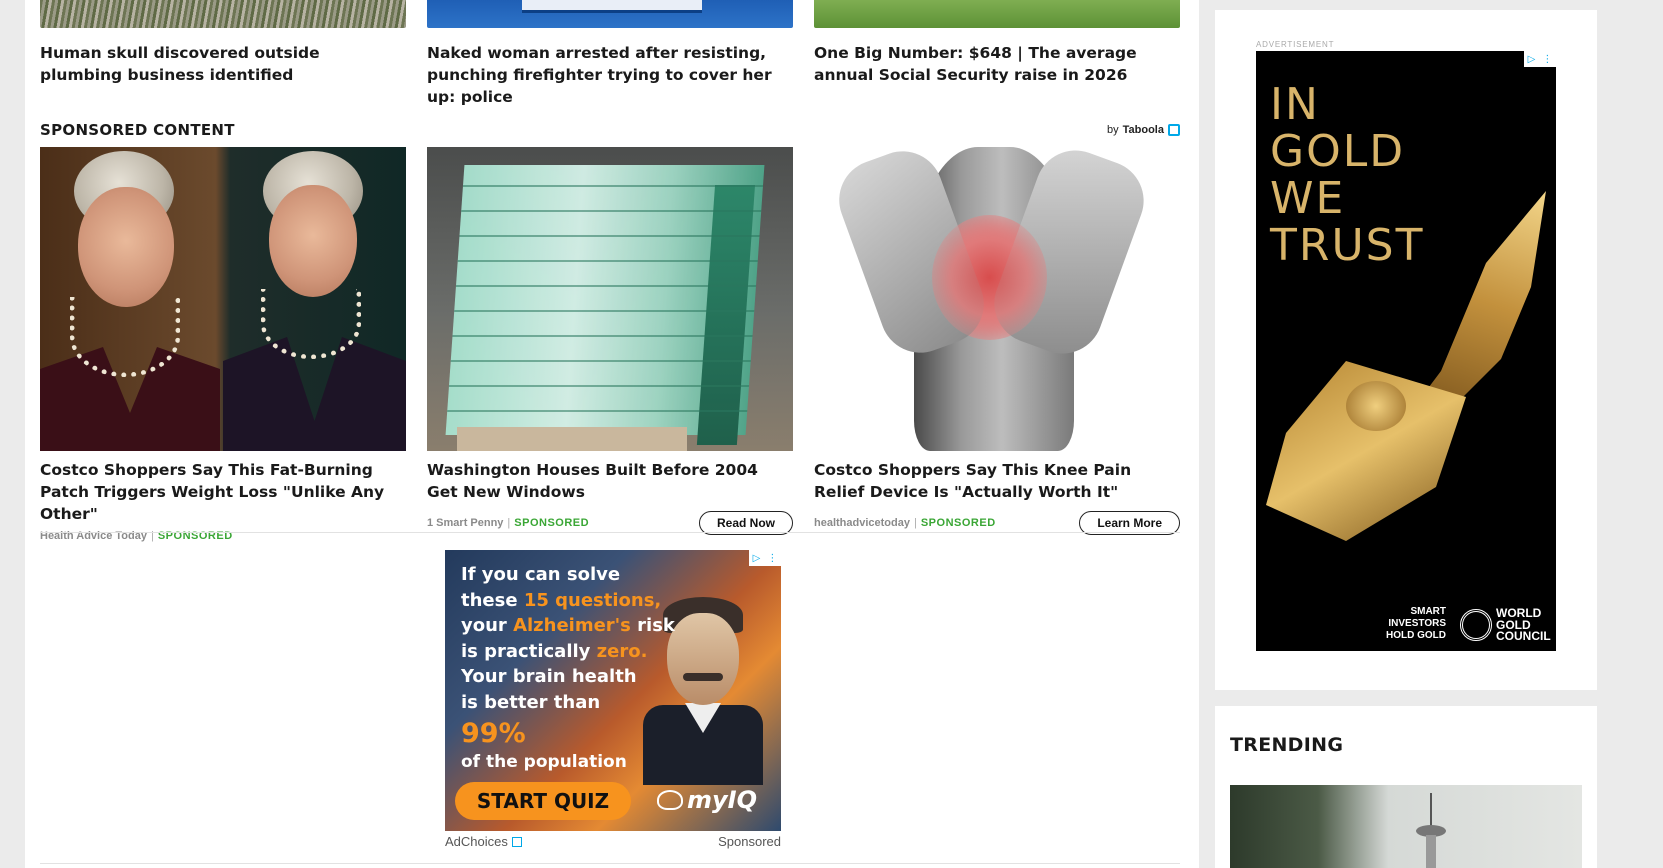 This screenshot has width=1663, height=868. I want to click on woman-right-image, so click(314, 299).